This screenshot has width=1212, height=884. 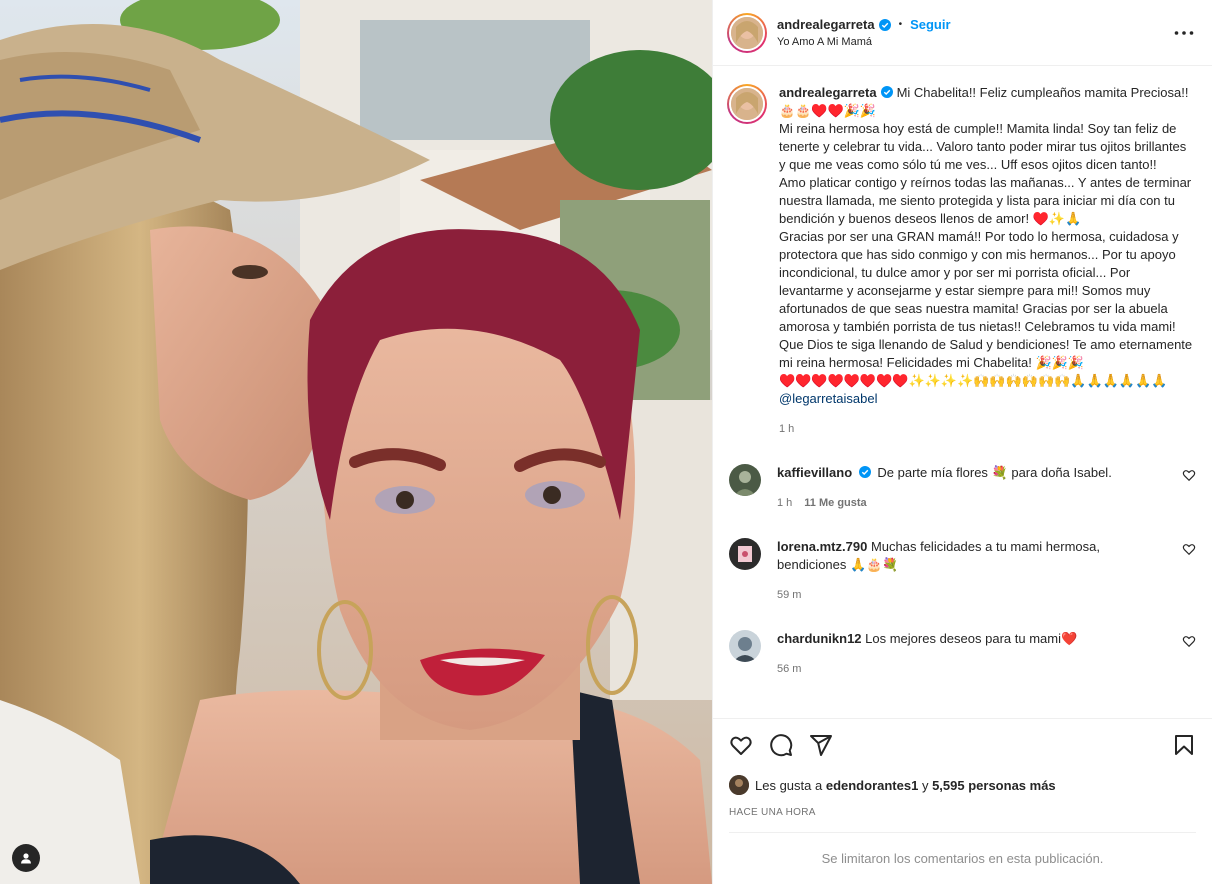 I want to click on caption-avatar-image, so click(x=747, y=104).